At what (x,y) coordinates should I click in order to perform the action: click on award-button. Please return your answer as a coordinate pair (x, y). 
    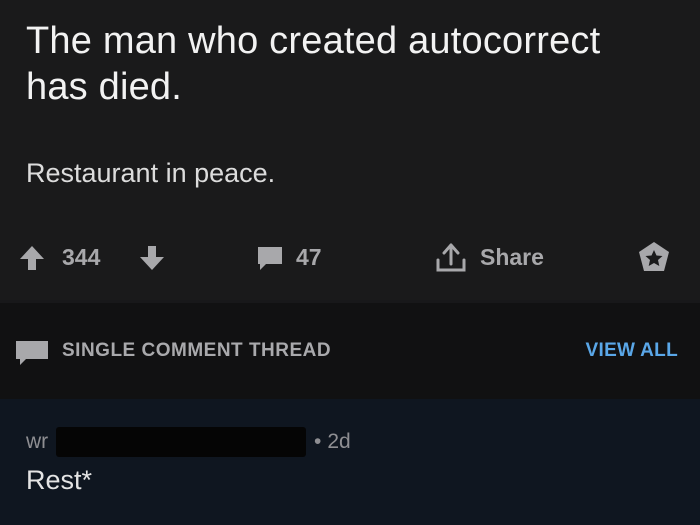
    Looking at the image, I should click on (654, 258).